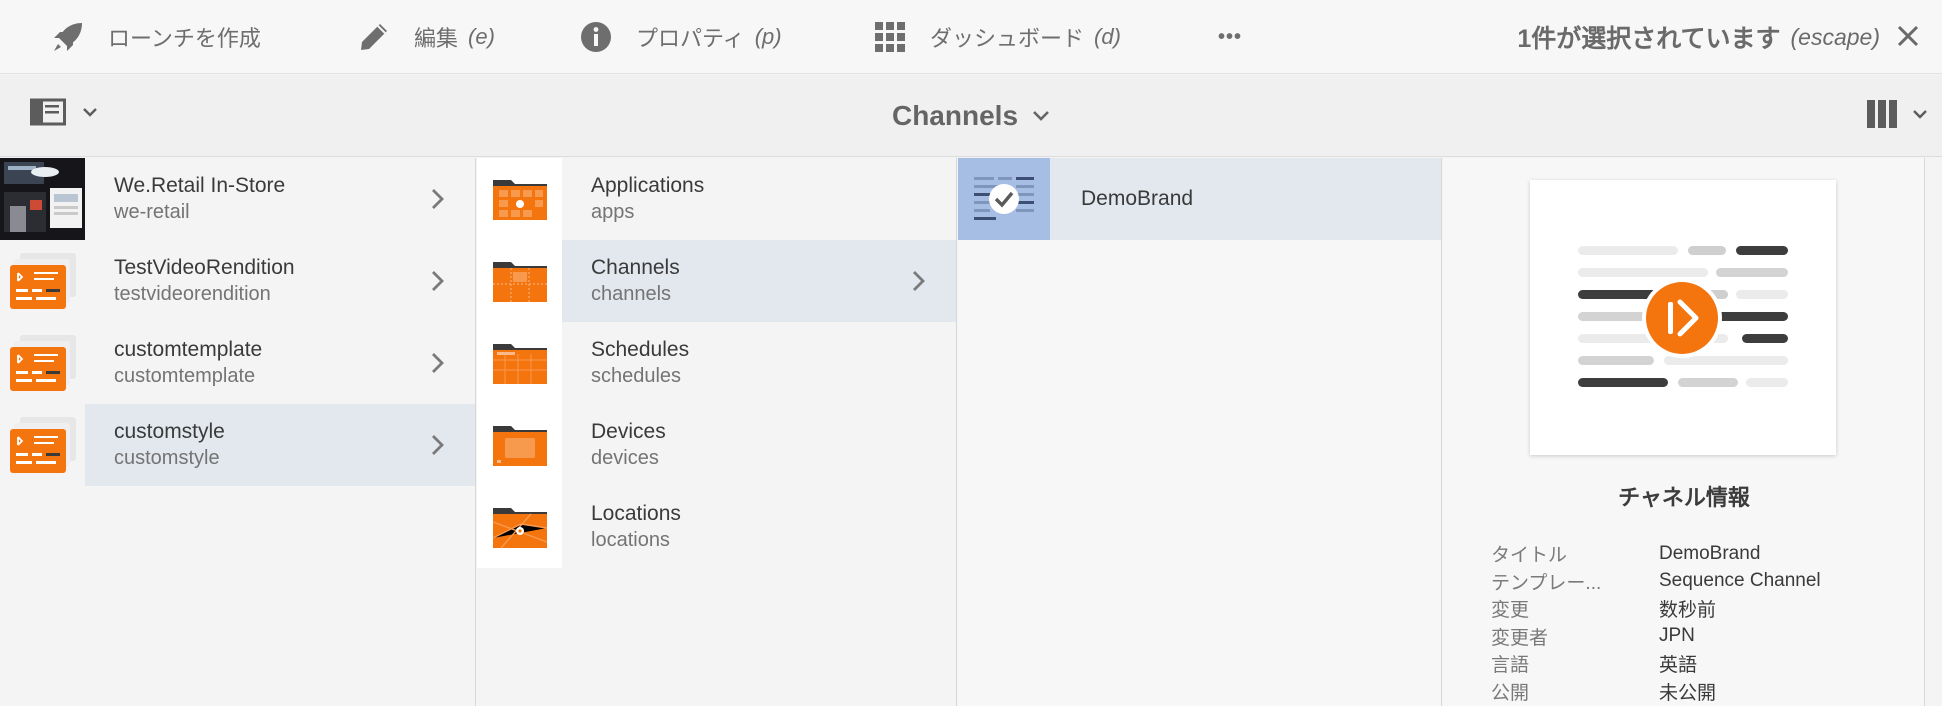 The image size is (1942, 706). I want to click on rail-toggle-button, so click(64, 112).